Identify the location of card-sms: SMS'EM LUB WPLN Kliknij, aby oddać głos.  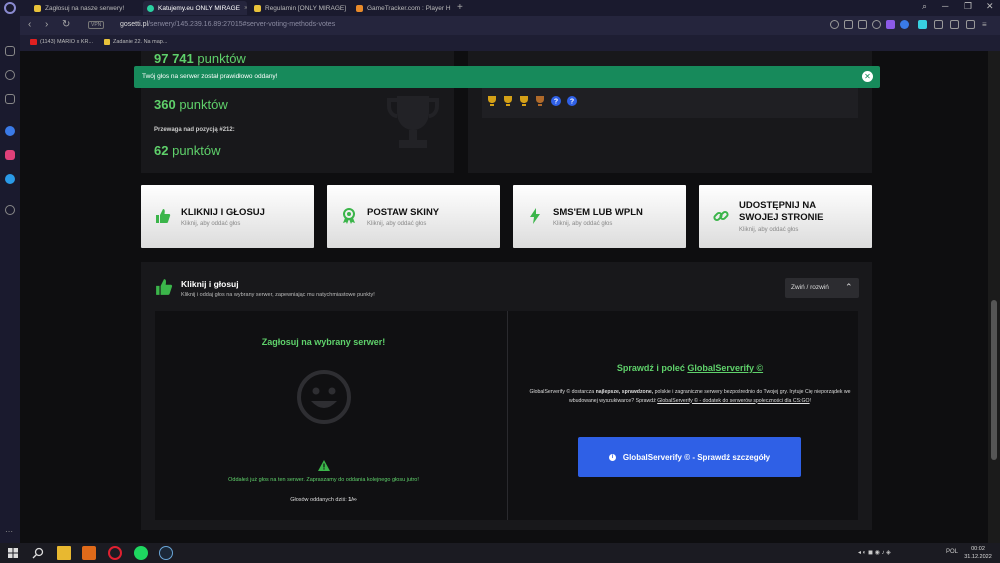
(599, 216).